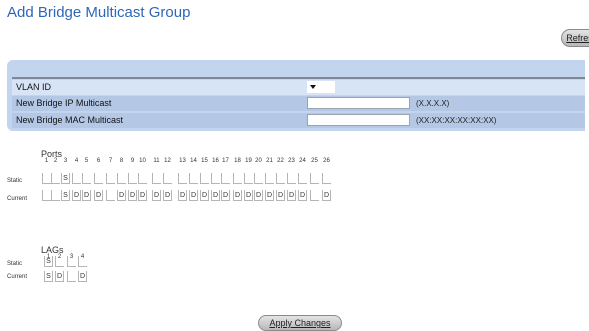  What do you see at coordinates (182, 161) in the screenshot?
I see `ports-number: 13` at bounding box center [182, 161].